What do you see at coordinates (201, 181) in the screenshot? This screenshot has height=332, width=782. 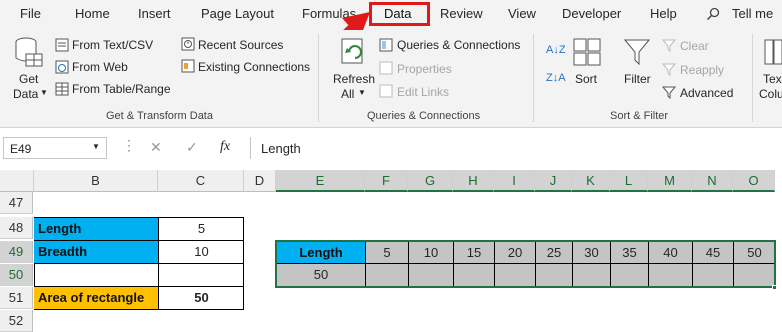 I see `column-header-c: C` at bounding box center [201, 181].